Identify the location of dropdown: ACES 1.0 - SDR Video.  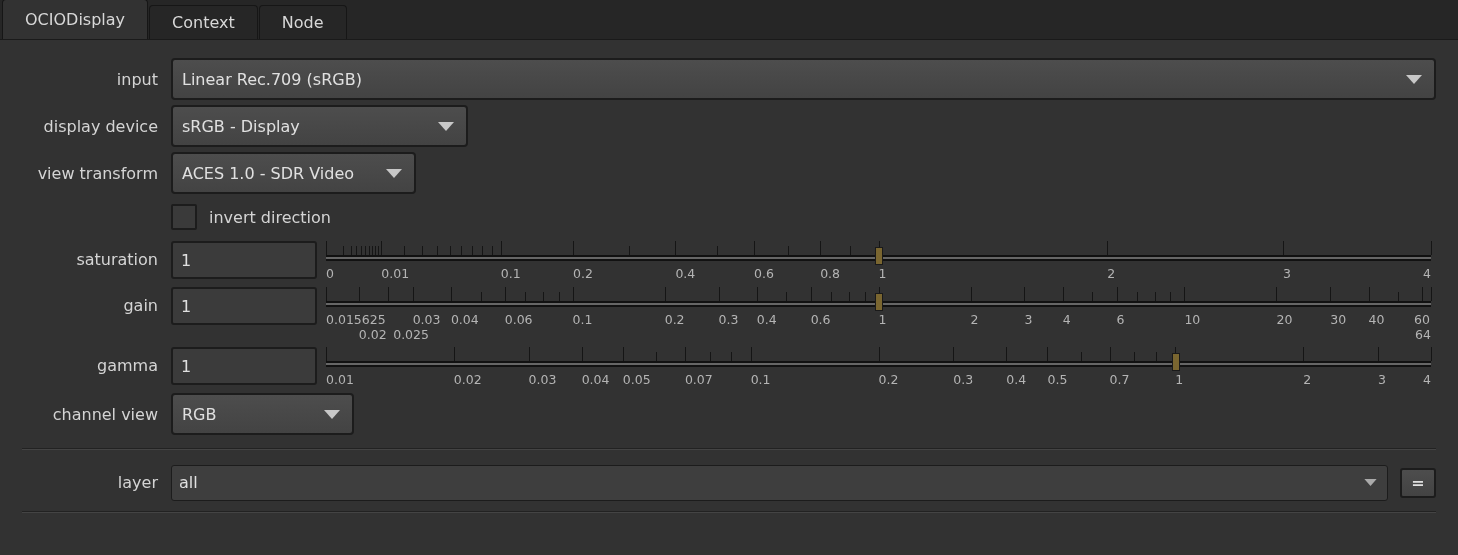
(293, 173).